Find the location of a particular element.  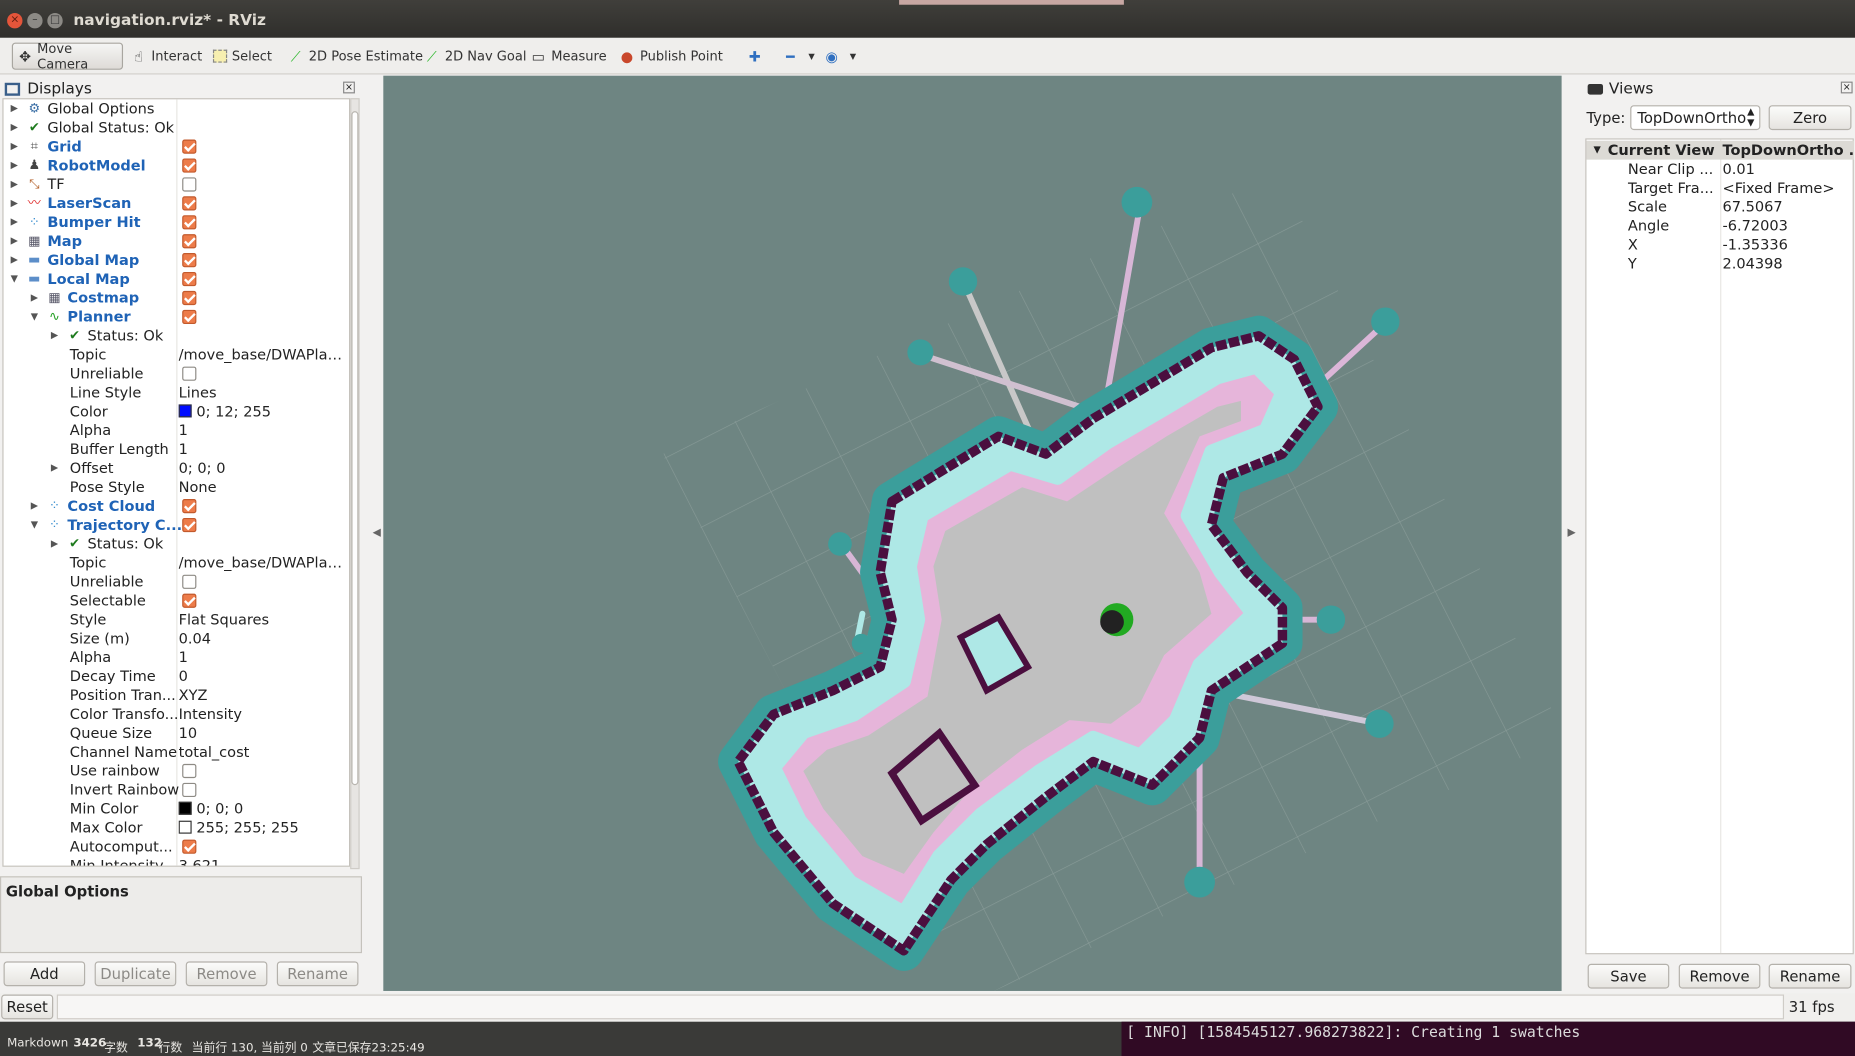

display-row: Min Intensity 3.621 is located at coordinates (176, 860).